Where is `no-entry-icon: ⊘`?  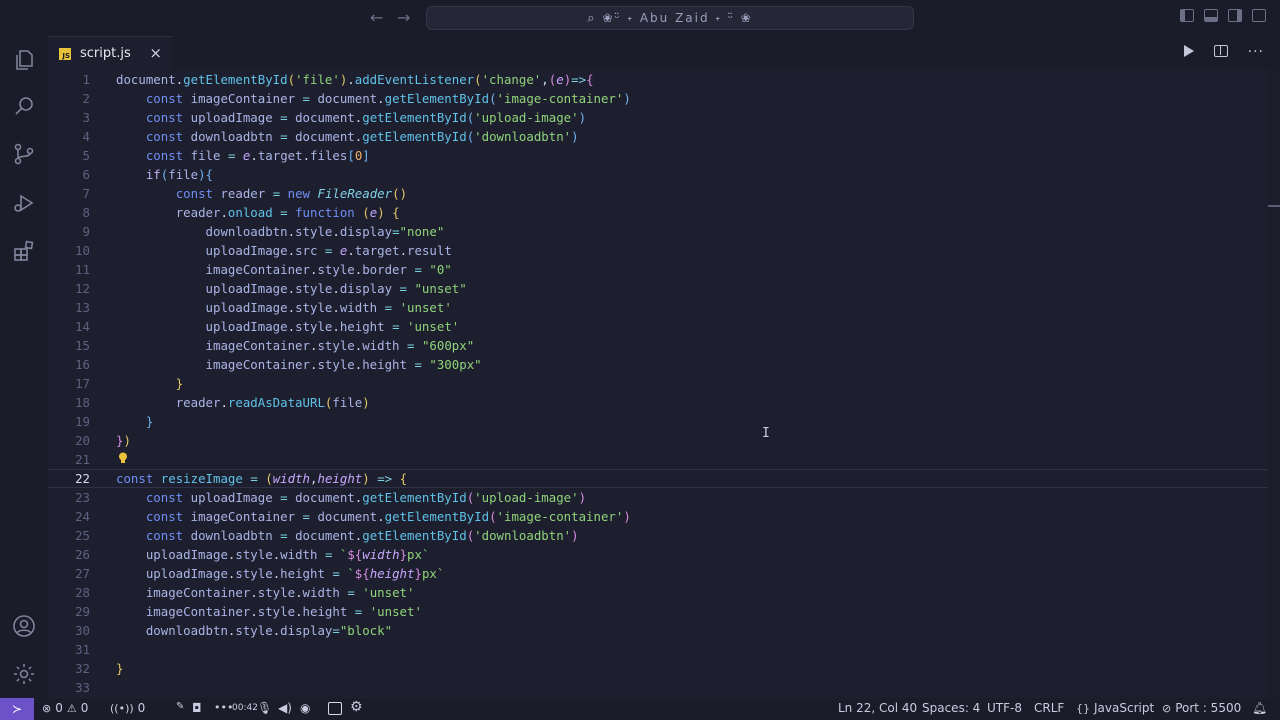
no-entry-icon: ⊘ is located at coordinates (1167, 708).